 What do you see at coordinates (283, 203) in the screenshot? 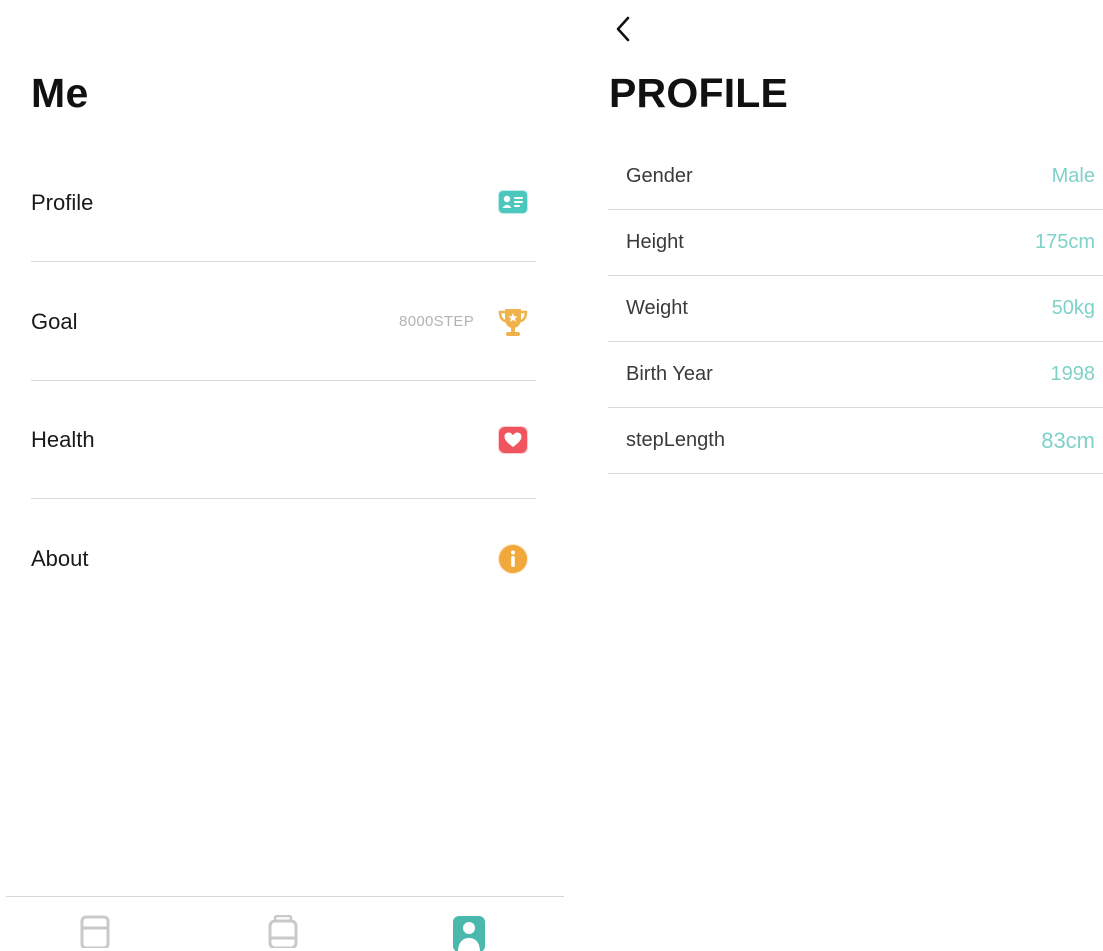
I see `menu-item-profile: Profile` at bounding box center [283, 203].